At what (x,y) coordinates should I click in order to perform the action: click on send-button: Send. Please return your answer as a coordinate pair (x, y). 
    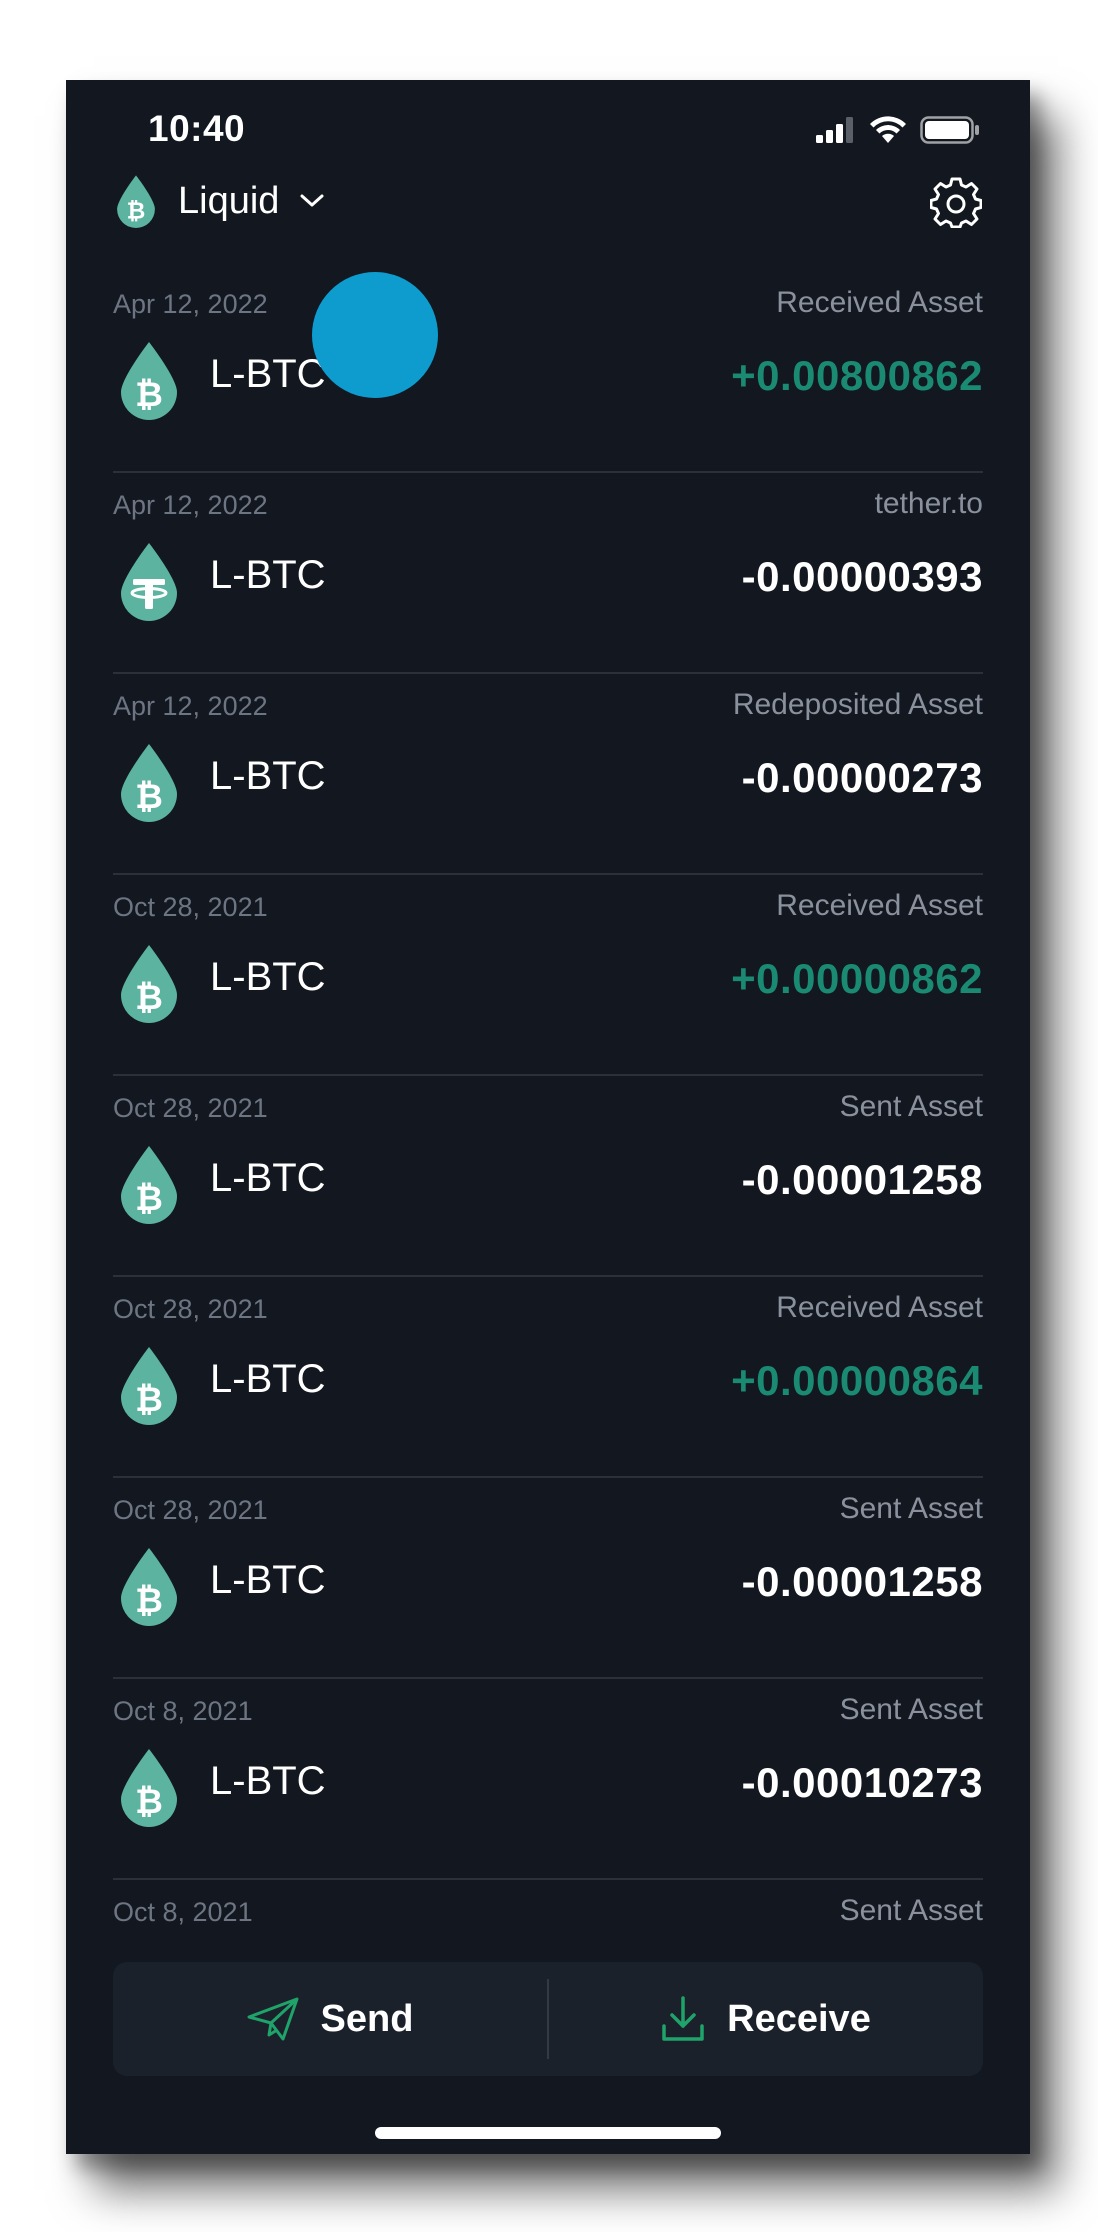
    Looking at the image, I should click on (330, 2019).